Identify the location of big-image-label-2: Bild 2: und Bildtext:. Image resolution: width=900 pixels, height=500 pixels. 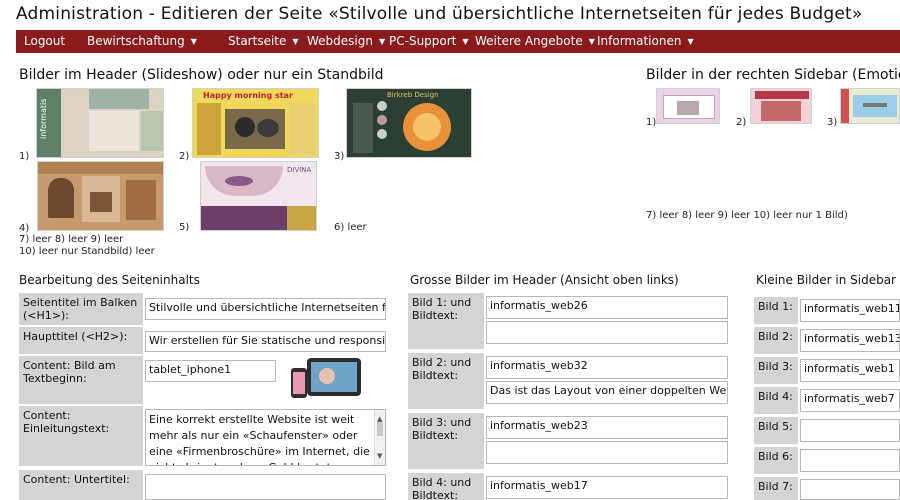
(446, 381).